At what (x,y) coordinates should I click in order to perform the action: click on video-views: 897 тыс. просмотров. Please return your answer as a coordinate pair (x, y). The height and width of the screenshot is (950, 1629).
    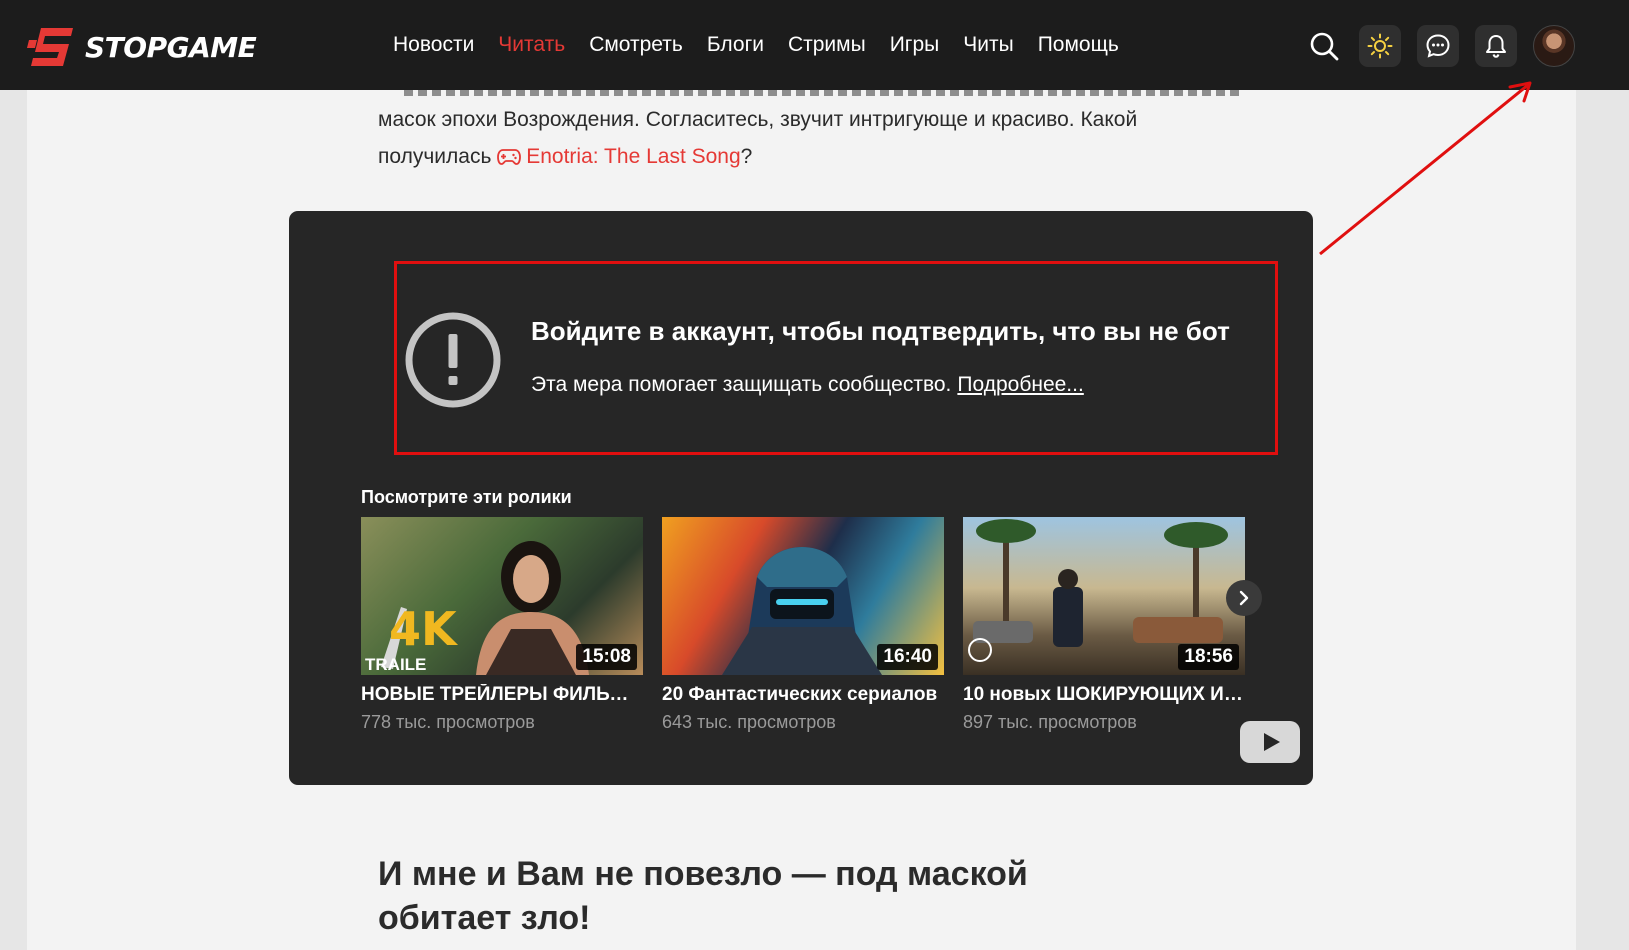
    Looking at the image, I should click on (1050, 722).